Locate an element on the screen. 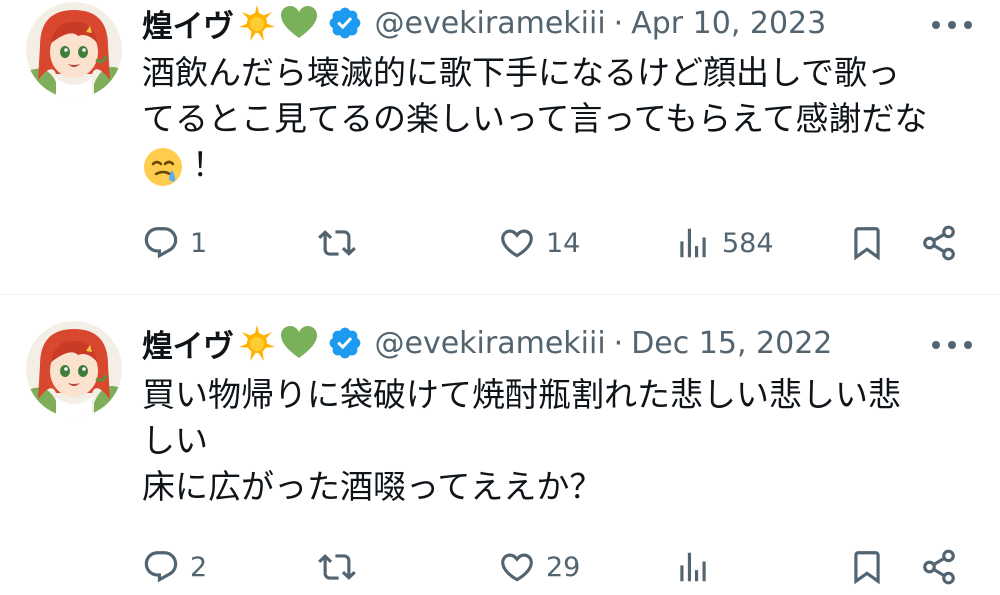 This screenshot has width=1000, height=595. tweet-text-line: てるとこ見てるの楽しいって言ってもらえて感謝だな is located at coordinates (535, 118).